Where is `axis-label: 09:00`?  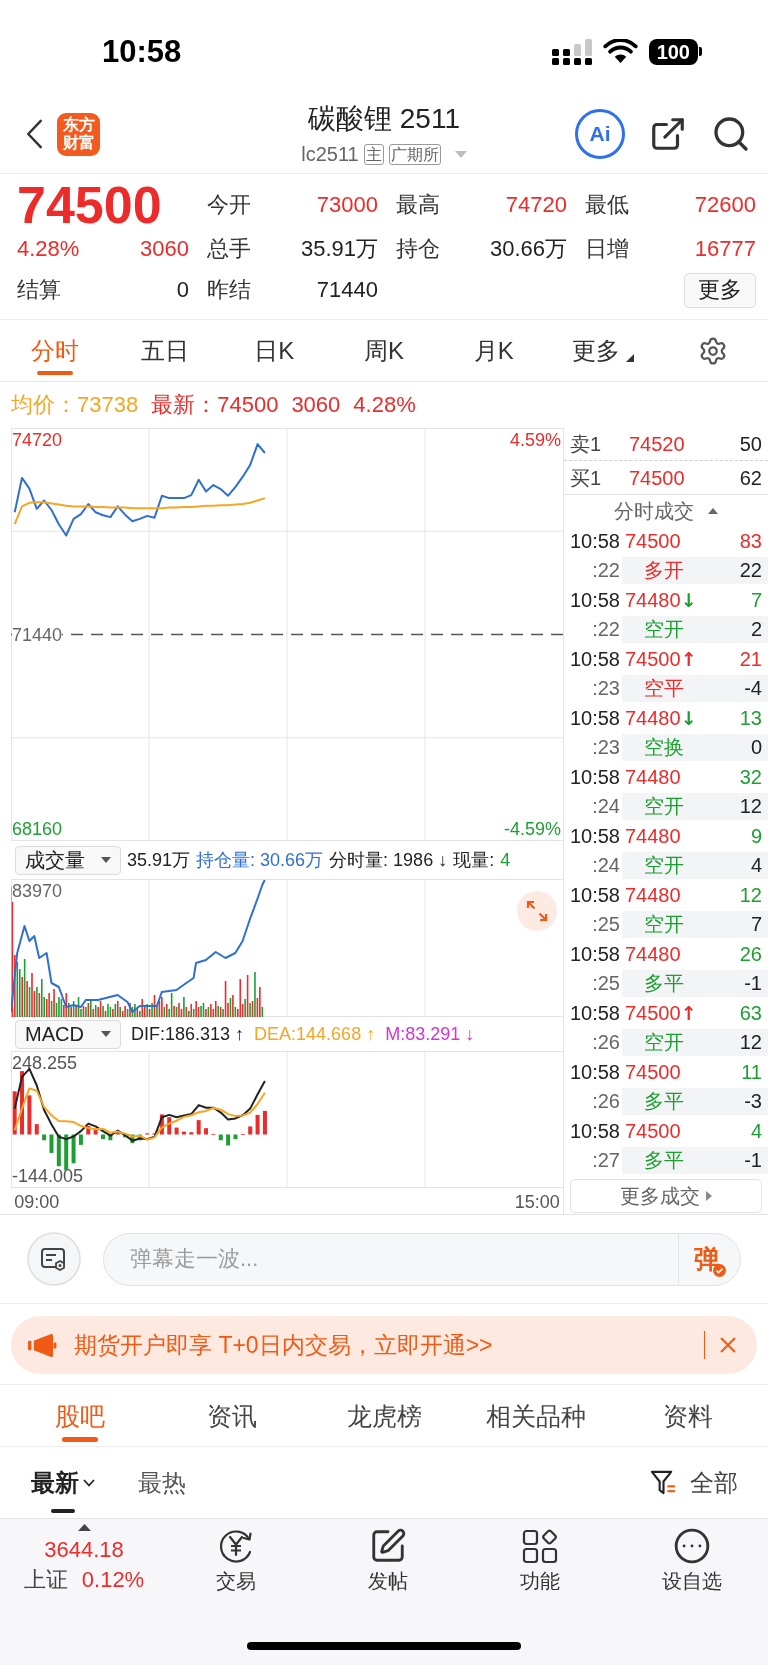 axis-label: 09:00 is located at coordinates (37, 1202).